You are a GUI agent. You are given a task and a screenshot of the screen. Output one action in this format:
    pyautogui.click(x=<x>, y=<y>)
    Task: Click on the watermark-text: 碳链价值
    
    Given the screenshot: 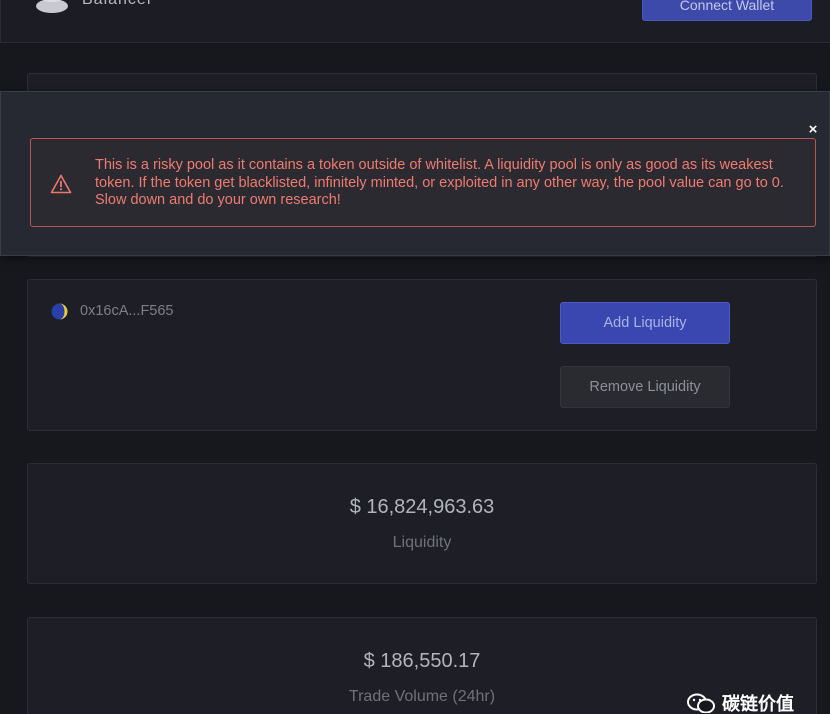 What is the action you would take?
    pyautogui.click(x=758, y=704)
    